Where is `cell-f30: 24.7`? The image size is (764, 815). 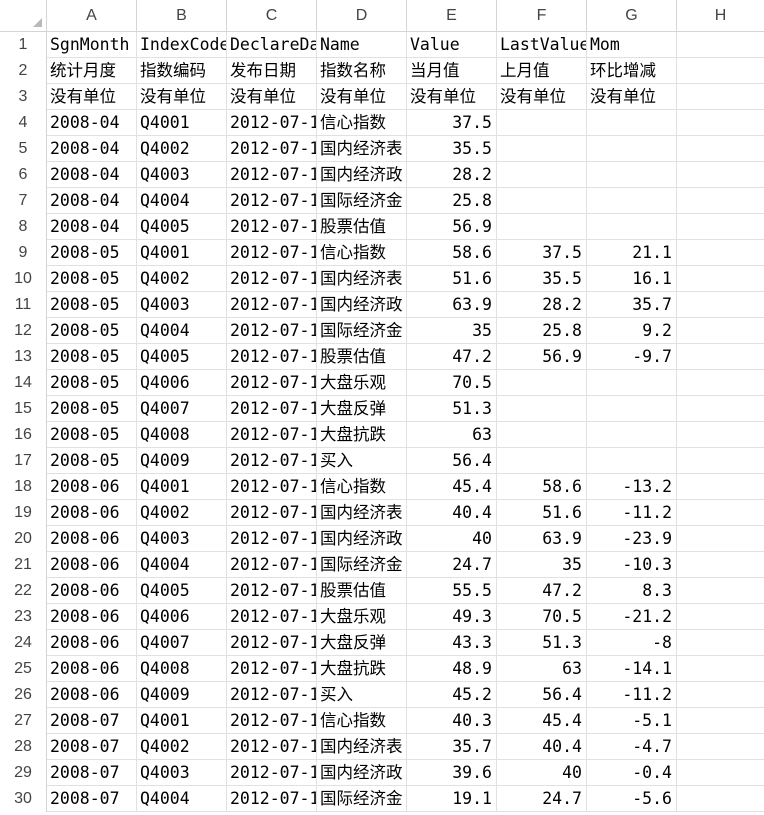 cell-f30: 24.7 is located at coordinates (542, 799).